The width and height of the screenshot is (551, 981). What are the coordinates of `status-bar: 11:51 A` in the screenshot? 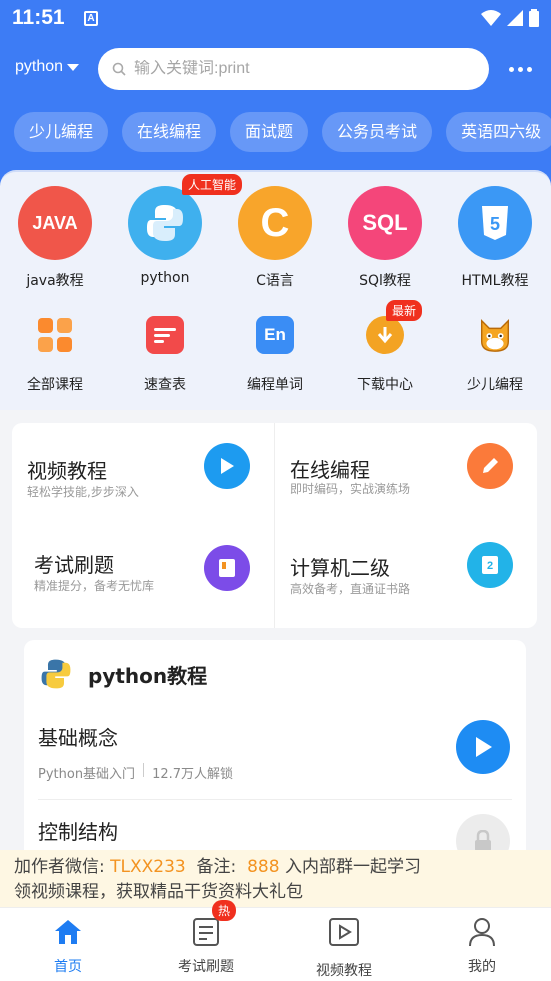 It's located at (275, 19).